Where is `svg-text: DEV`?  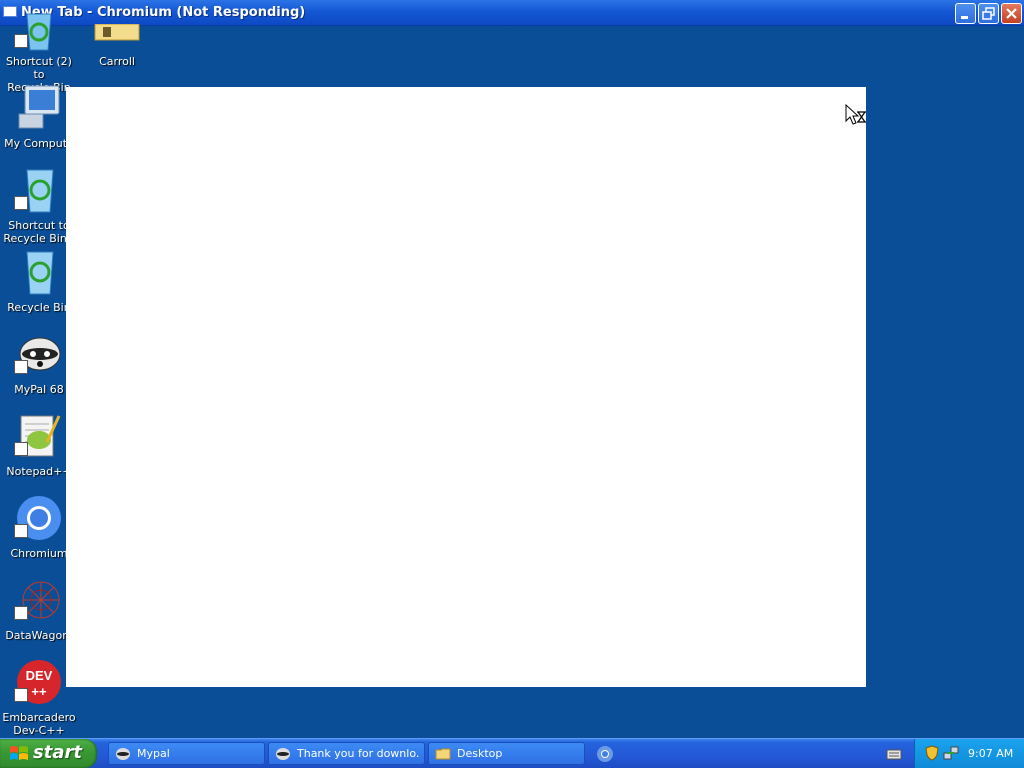 svg-text: DEV is located at coordinates (39, 675).